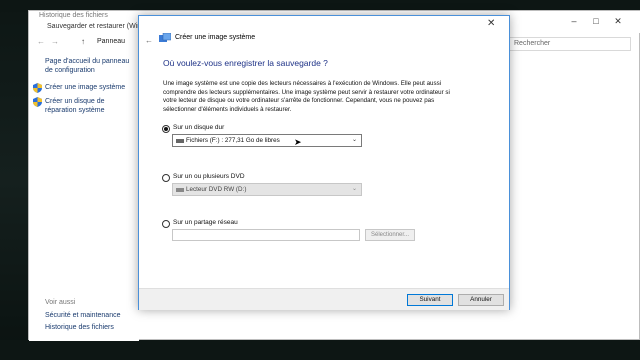  I want to click on cancel-button: Annuler, so click(481, 300).